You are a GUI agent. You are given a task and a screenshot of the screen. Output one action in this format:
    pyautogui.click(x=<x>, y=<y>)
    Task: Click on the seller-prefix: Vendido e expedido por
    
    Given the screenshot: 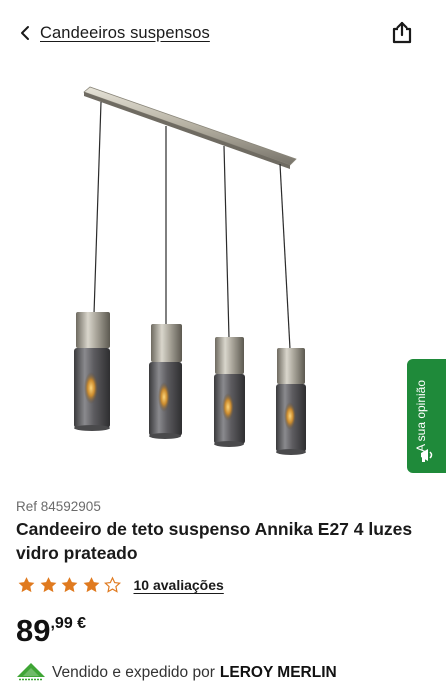 What is the action you would take?
    pyautogui.click(x=133, y=672)
    